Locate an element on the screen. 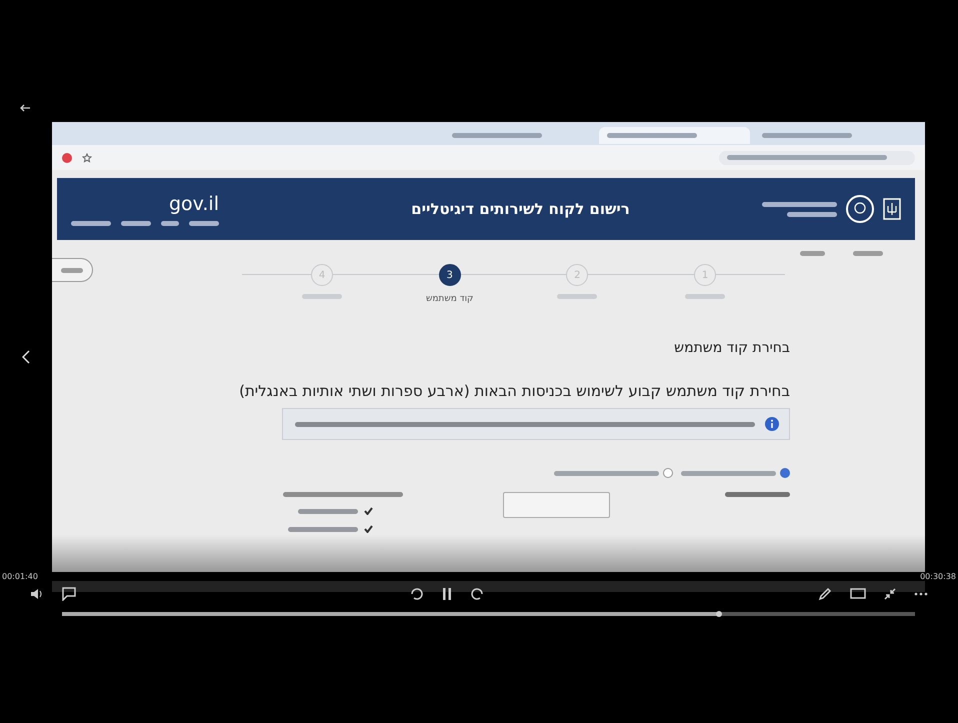  comment-icon is located at coordinates (69, 594).